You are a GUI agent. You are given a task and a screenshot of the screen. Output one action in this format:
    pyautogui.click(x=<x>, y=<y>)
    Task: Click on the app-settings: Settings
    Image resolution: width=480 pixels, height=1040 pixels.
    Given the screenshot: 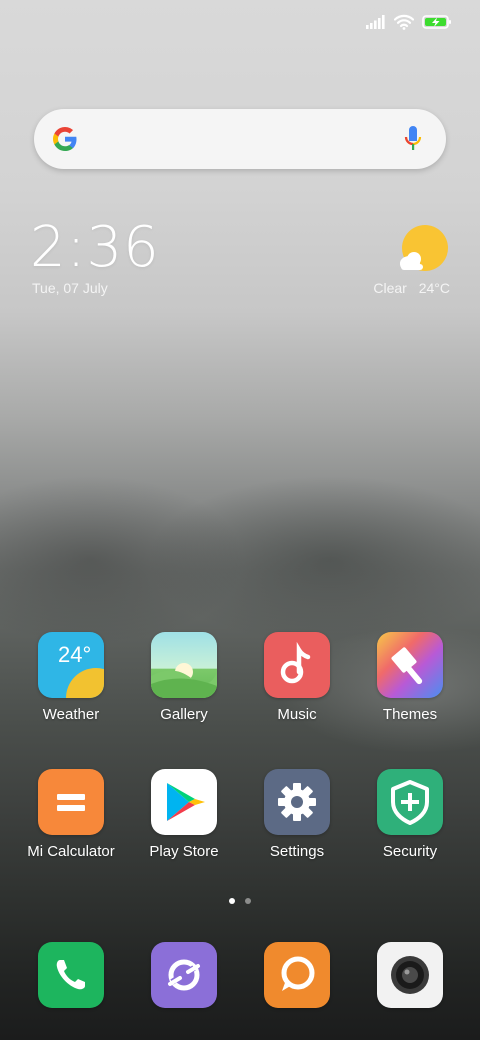 What is the action you would take?
    pyautogui.click(x=297, y=814)
    